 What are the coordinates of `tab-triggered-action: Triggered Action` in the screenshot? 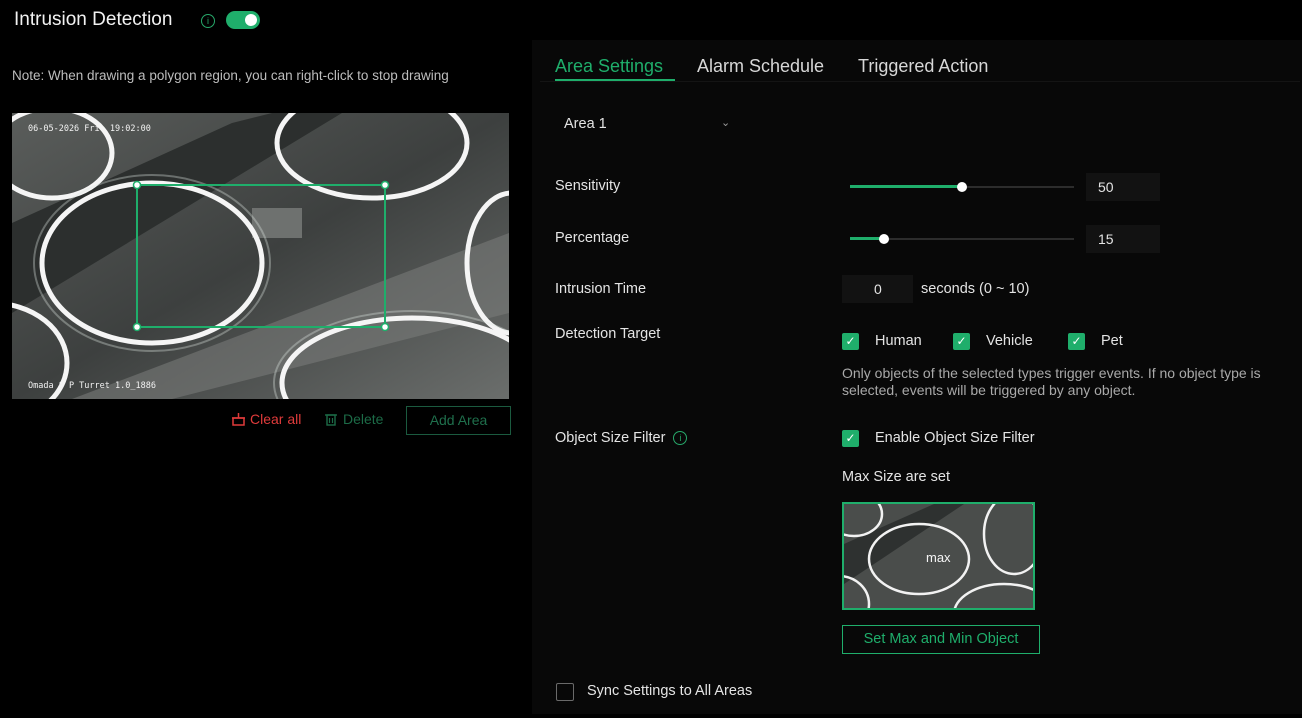 It's located at (923, 66).